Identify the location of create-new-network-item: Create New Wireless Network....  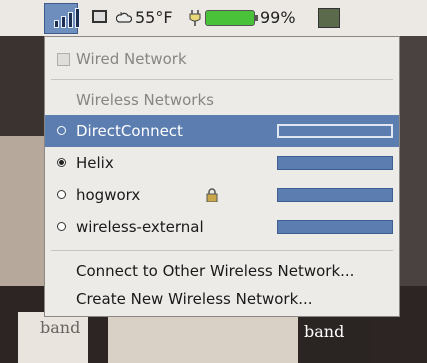
(222, 299).